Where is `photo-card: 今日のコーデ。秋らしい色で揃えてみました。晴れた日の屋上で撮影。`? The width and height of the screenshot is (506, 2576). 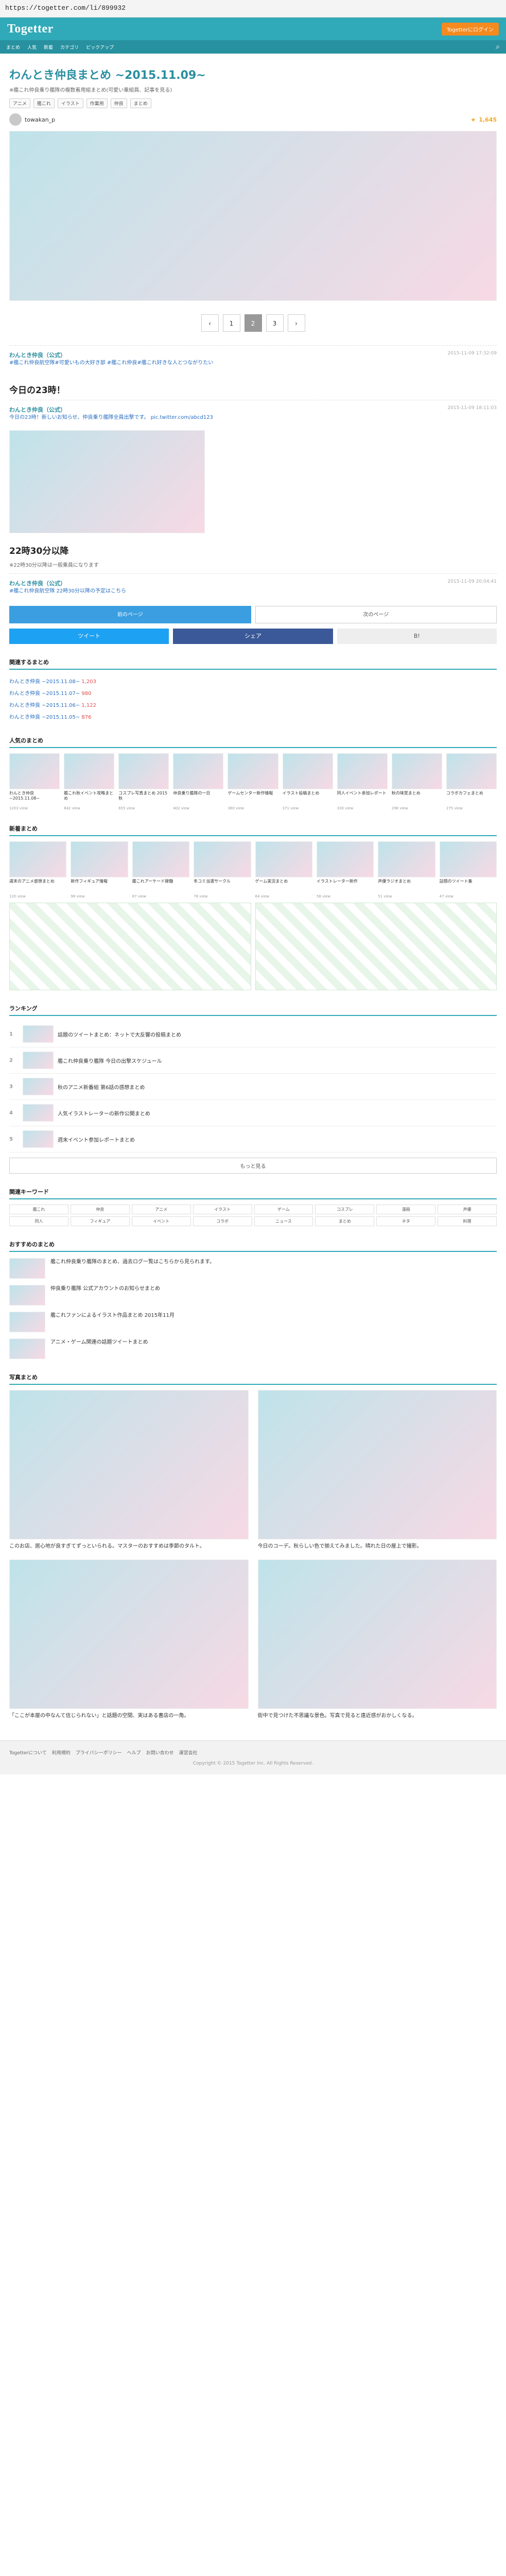
photo-card: 今日のコーデ。秋らしい色で揃えてみました。晴れた日の屋上で撮影。 is located at coordinates (377, 1470).